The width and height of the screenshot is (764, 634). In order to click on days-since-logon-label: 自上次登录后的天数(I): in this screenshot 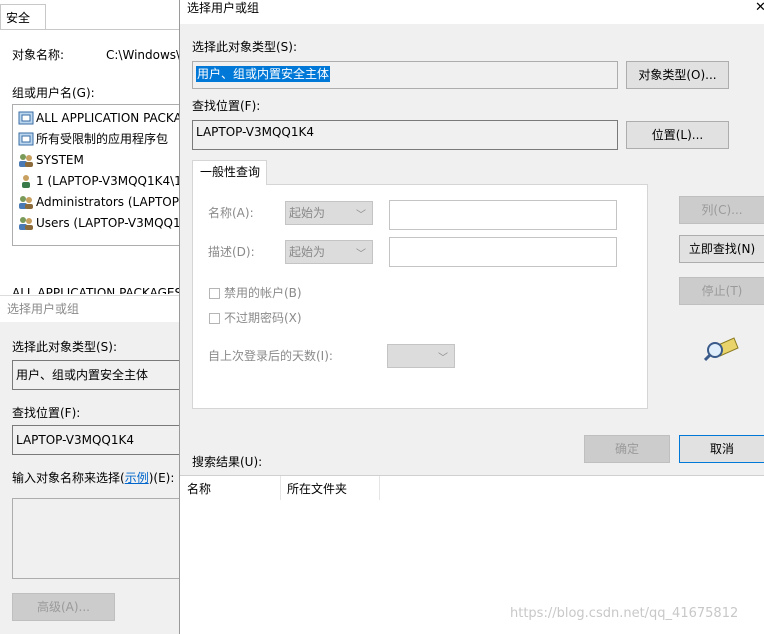, I will do `click(270, 356)`.